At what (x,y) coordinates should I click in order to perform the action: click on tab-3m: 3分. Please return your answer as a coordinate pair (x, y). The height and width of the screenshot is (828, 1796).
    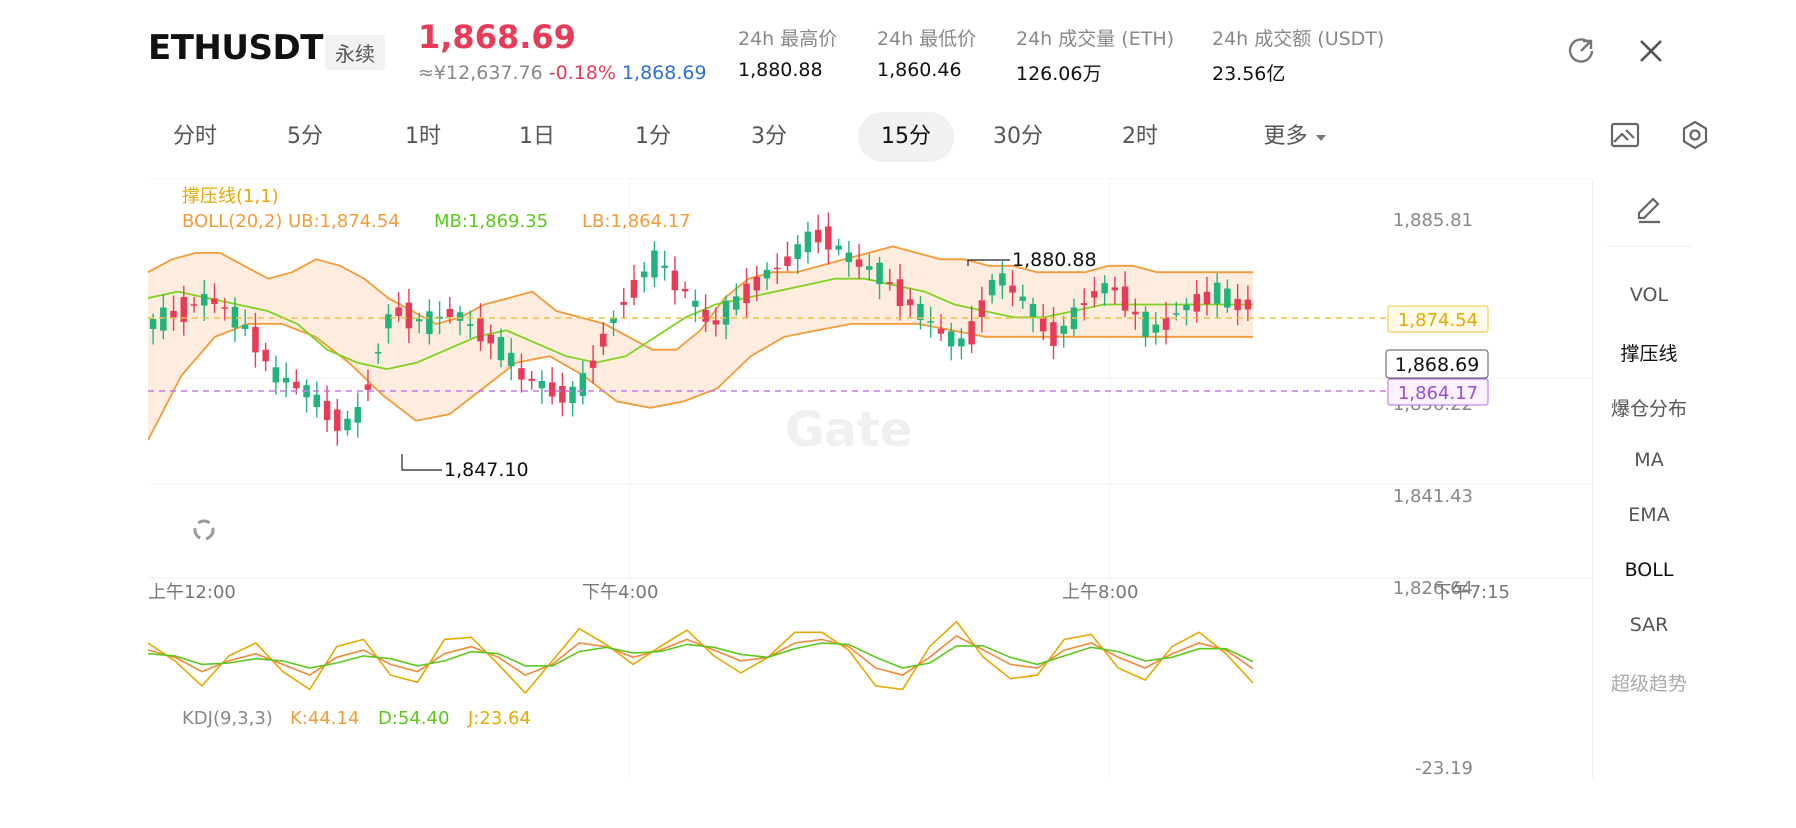
    Looking at the image, I should click on (769, 137).